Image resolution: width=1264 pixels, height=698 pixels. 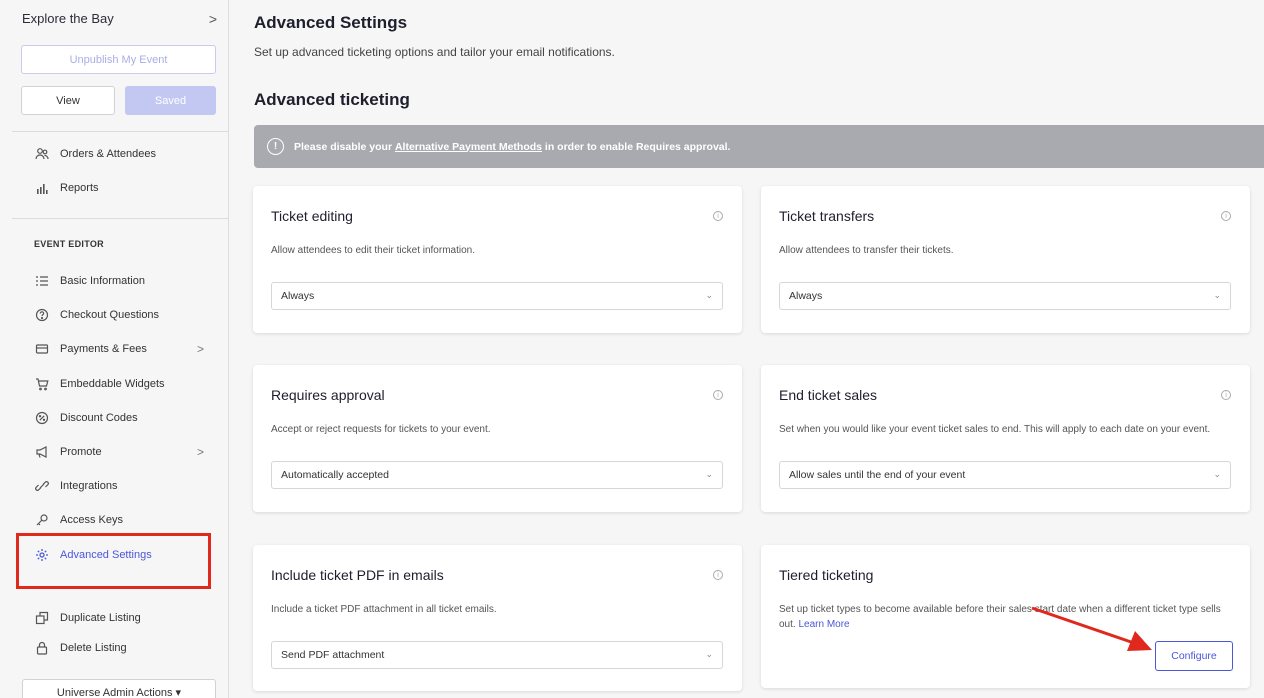 I want to click on cart-icon, so click(x=42, y=384).